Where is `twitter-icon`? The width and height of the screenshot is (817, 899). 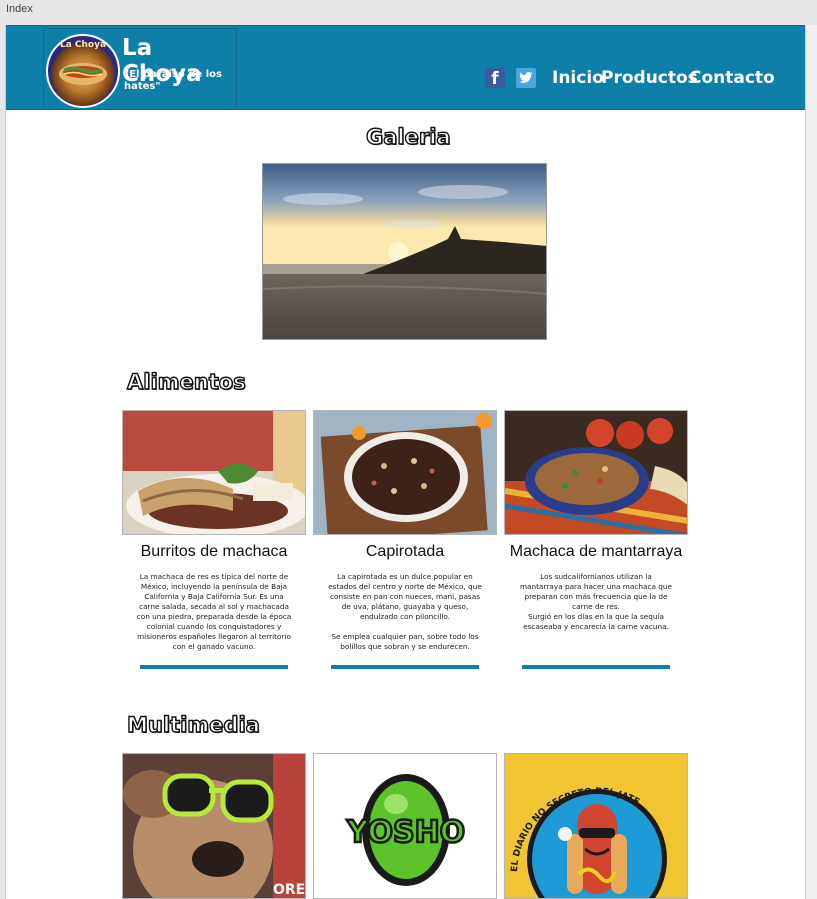 twitter-icon is located at coordinates (526, 78).